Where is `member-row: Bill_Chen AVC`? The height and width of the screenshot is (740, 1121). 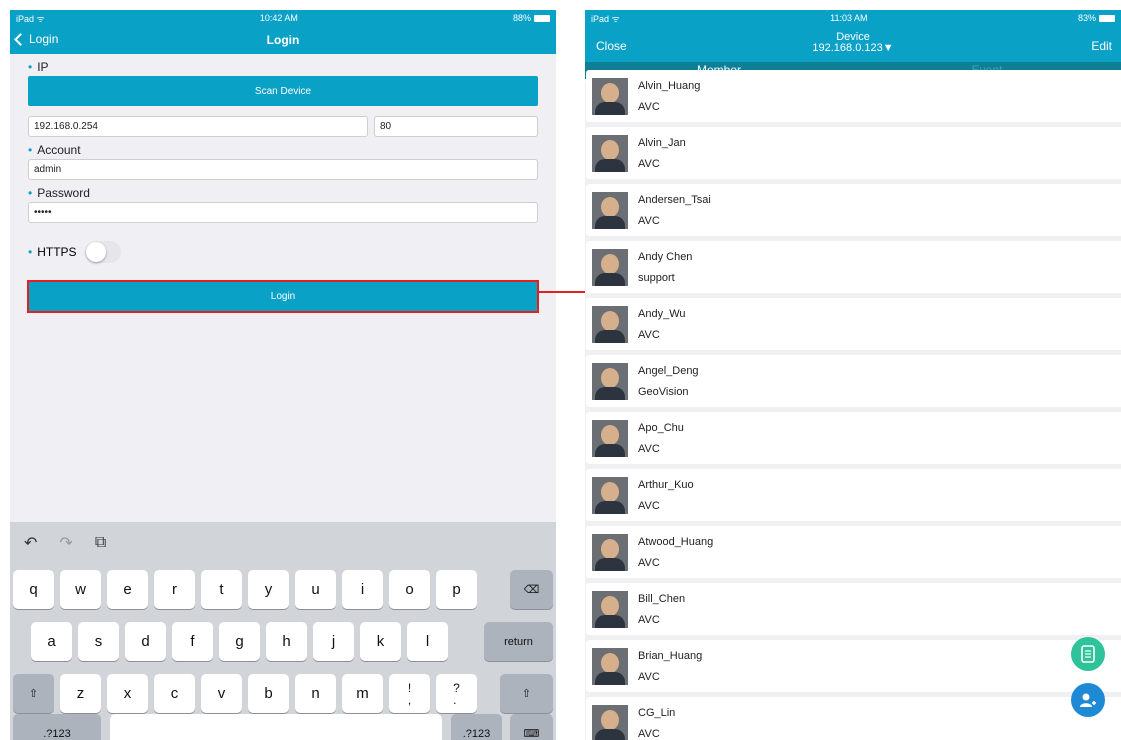
member-row: Bill_Chen AVC is located at coordinates (853, 611).